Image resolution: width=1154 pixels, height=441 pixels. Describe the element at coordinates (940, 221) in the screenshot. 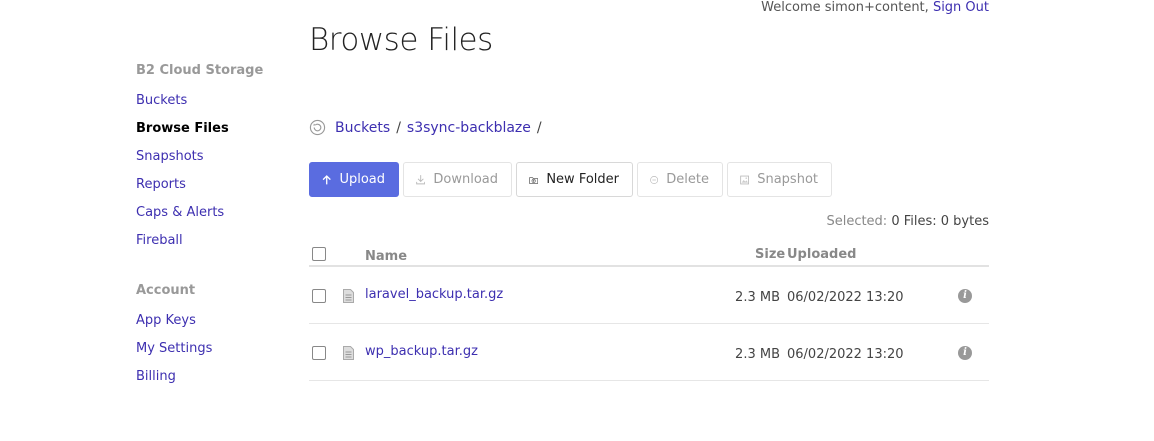

I see `selection-value: 0 Files: 0 bytes` at that location.